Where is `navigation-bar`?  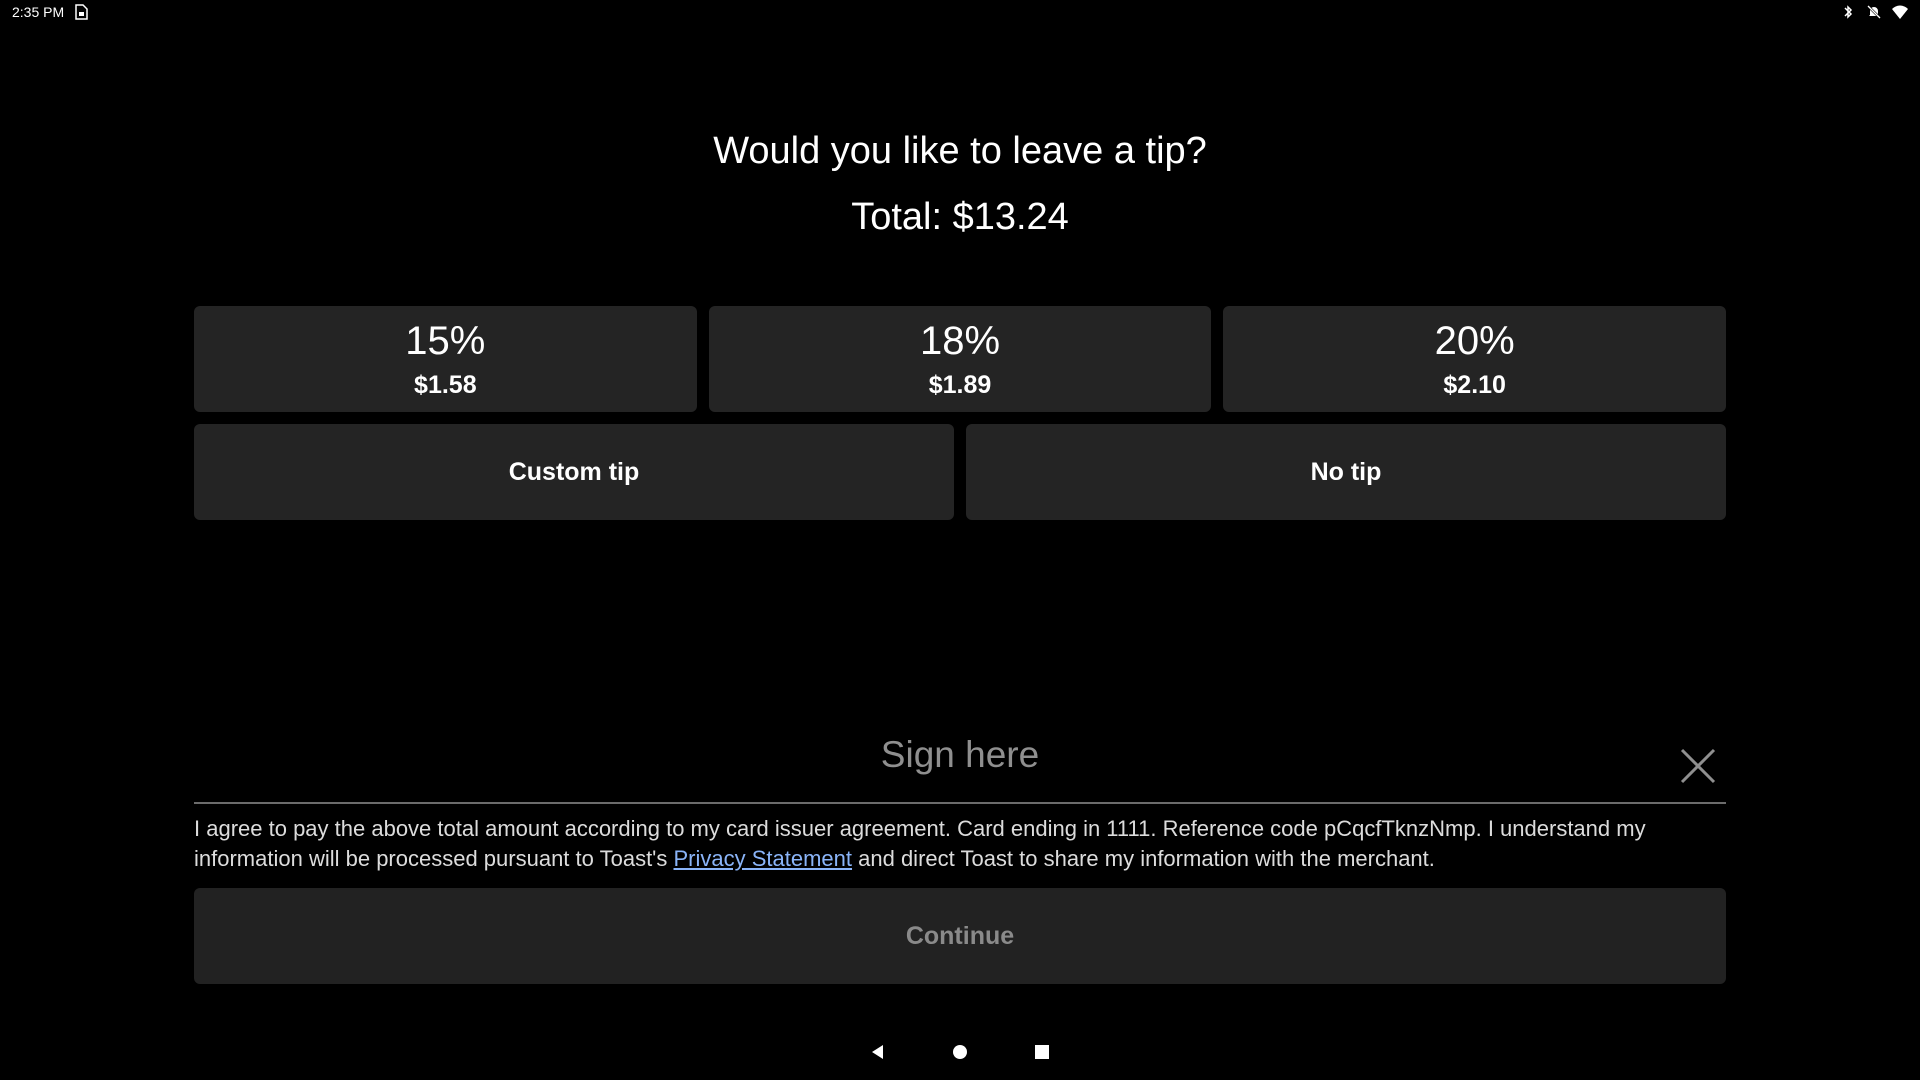
navigation-bar is located at coordinates (960, 1052).